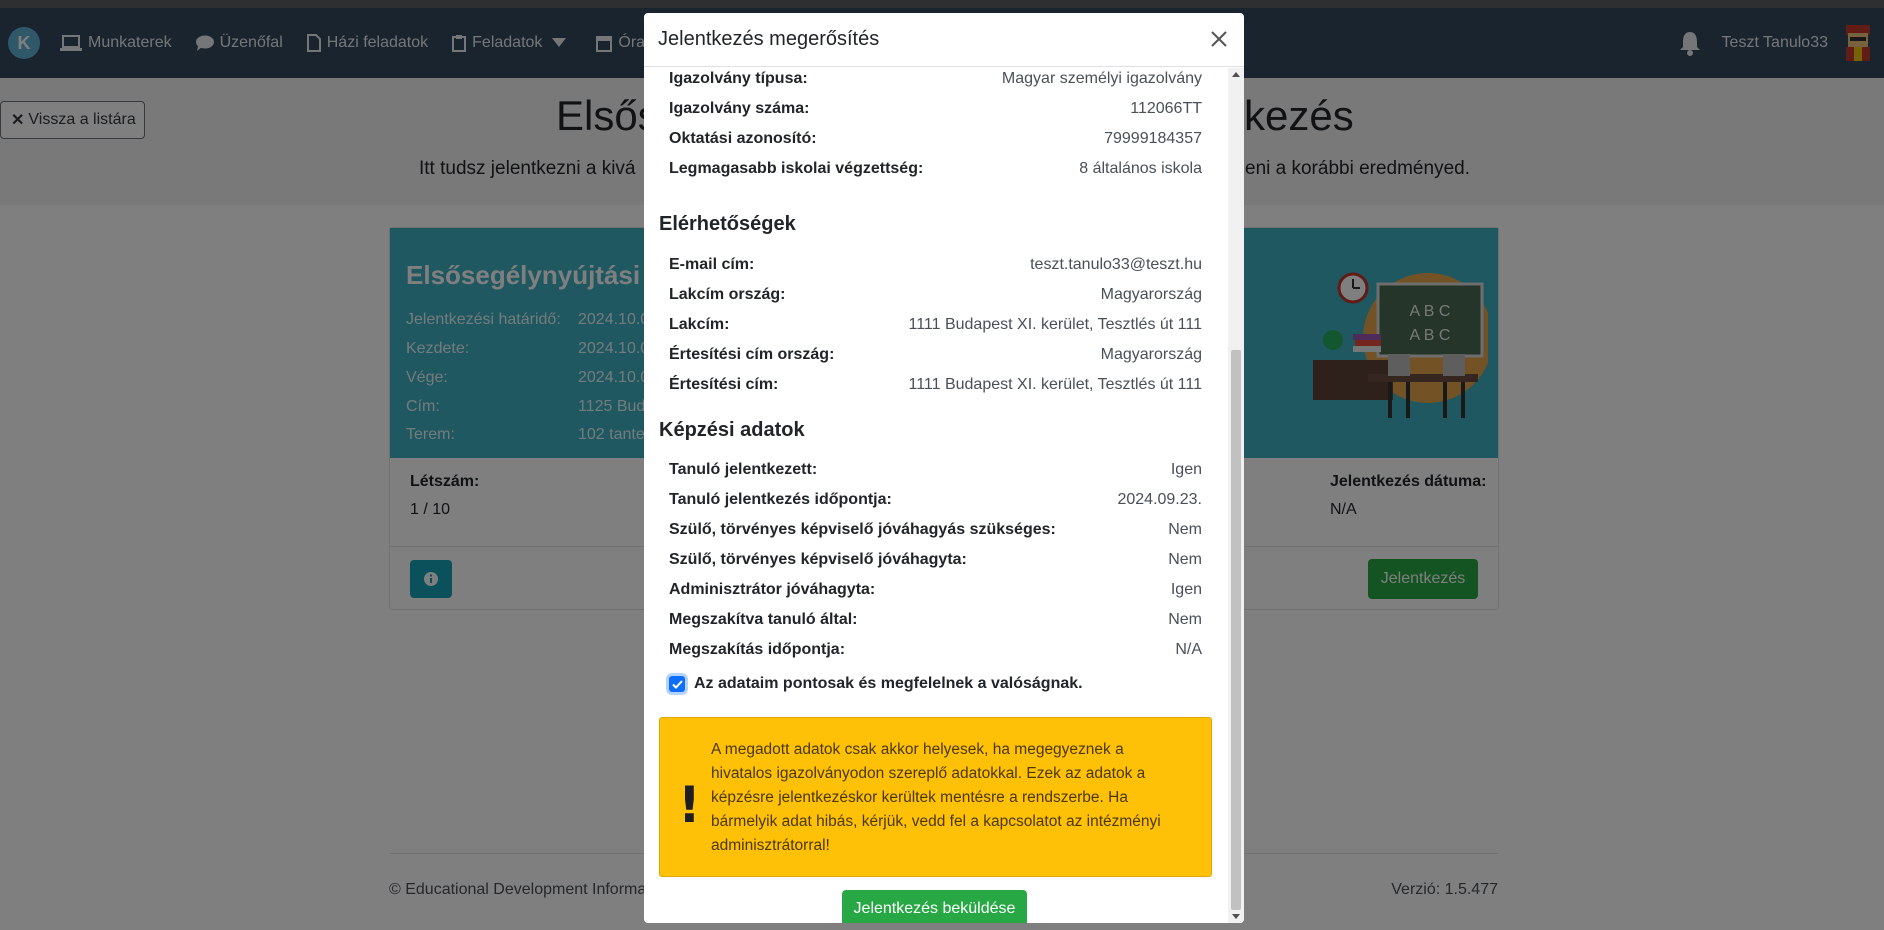 The height and width of the screenshot is (930, 1884). Describe the element at coordinates (757, 649) in the screenshot. I see `row-label: Megszakítás időpontja:` at that location.